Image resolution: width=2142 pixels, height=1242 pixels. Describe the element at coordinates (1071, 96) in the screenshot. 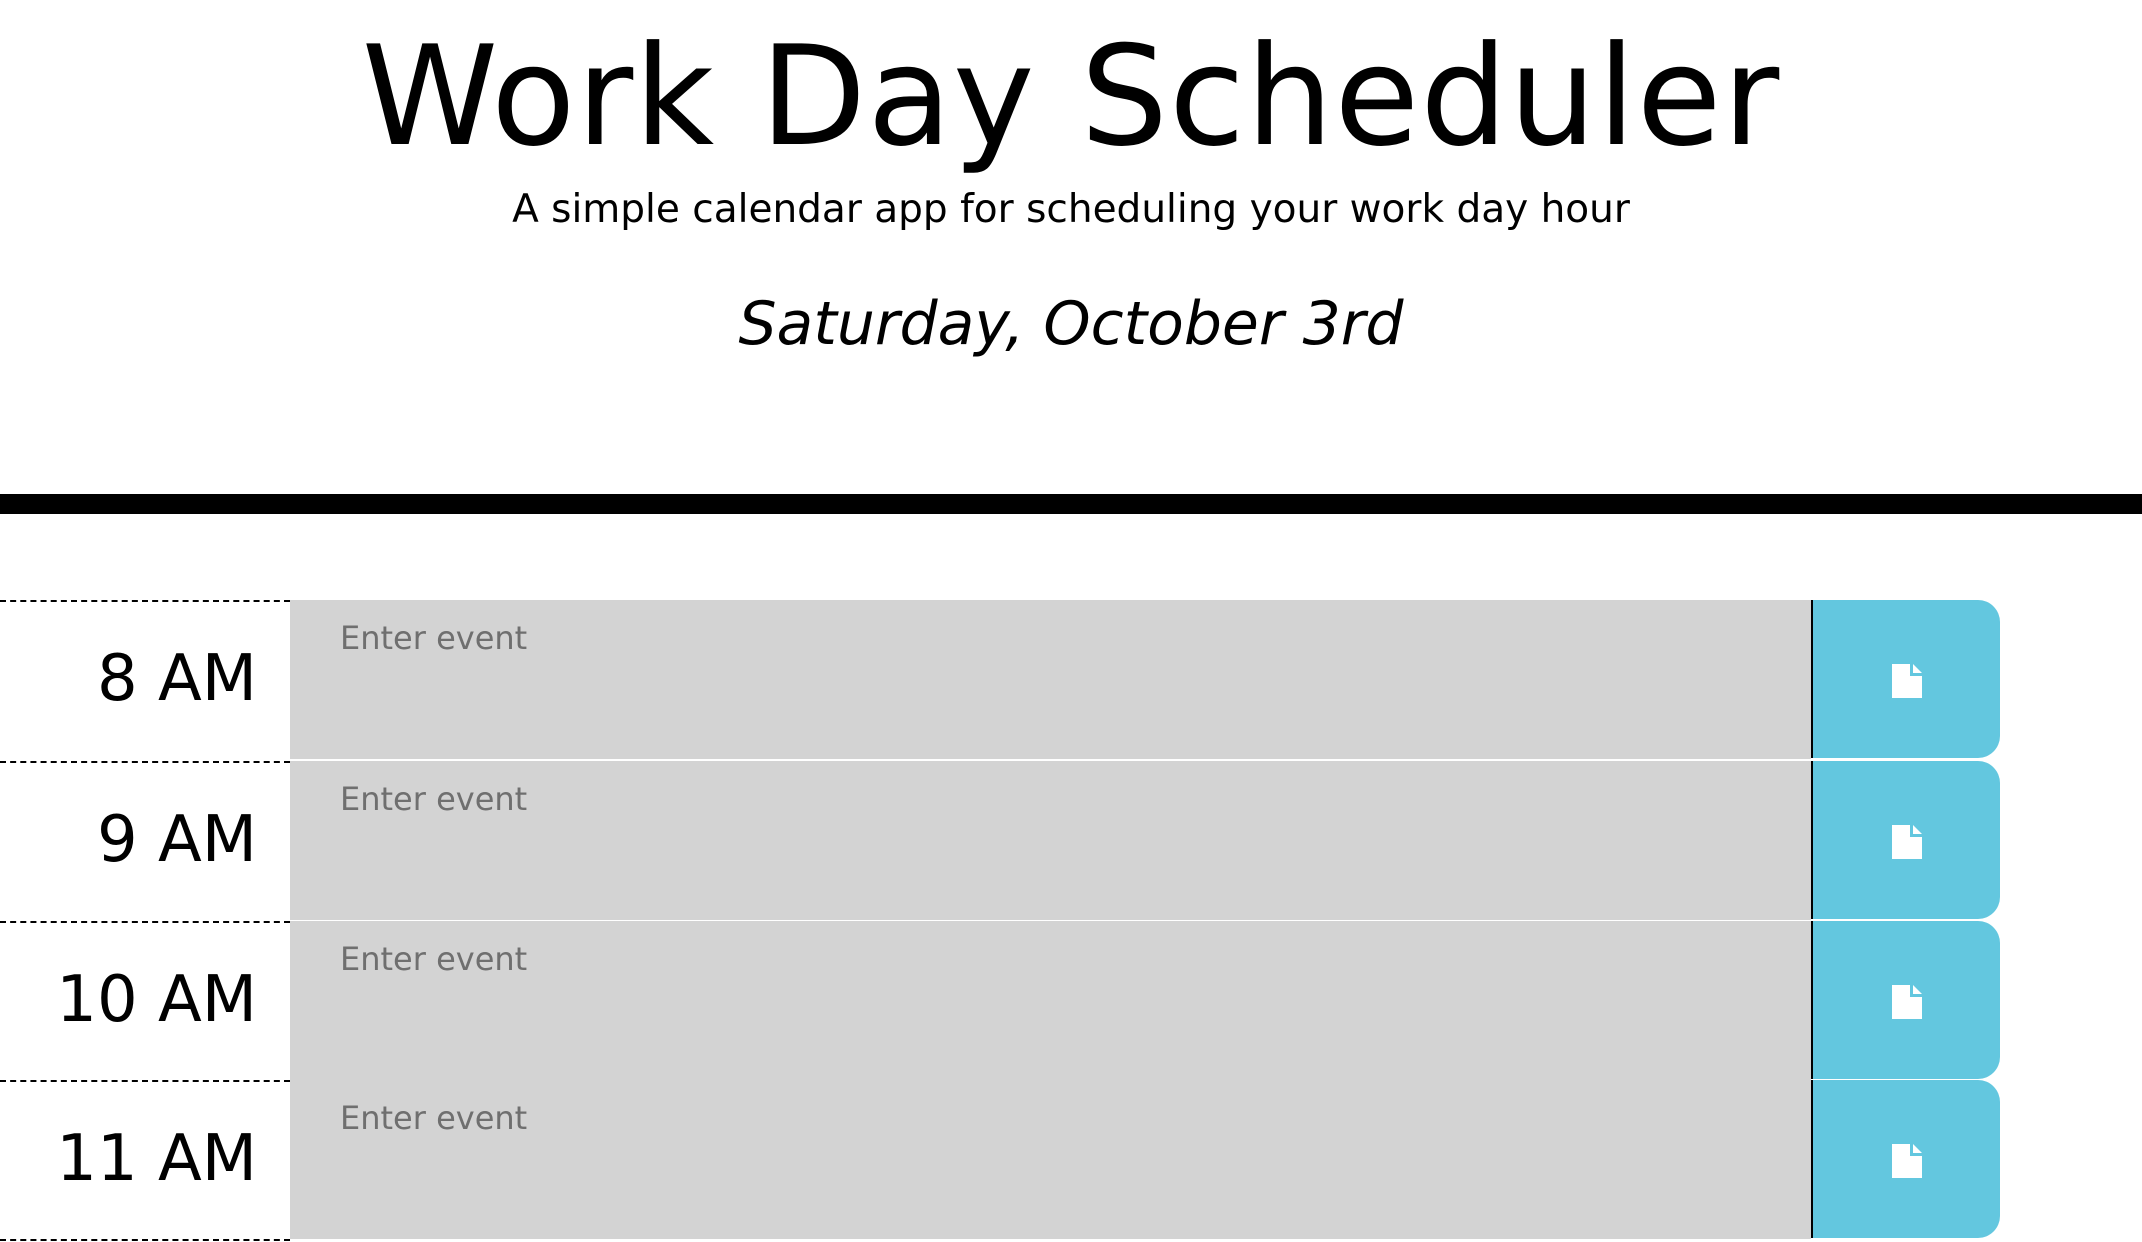

I see `page-title: Work Day Scheduler` at that location.